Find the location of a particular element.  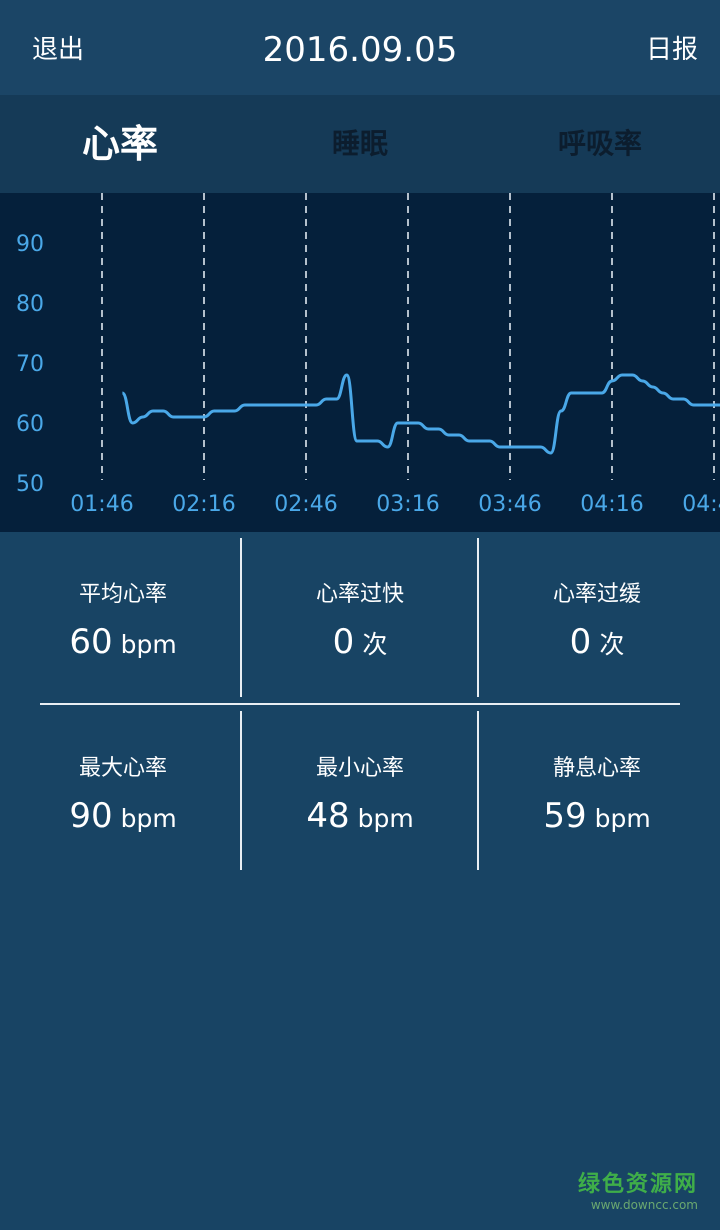

stat-value: 90 bpm is located at coordinates (123, 817).